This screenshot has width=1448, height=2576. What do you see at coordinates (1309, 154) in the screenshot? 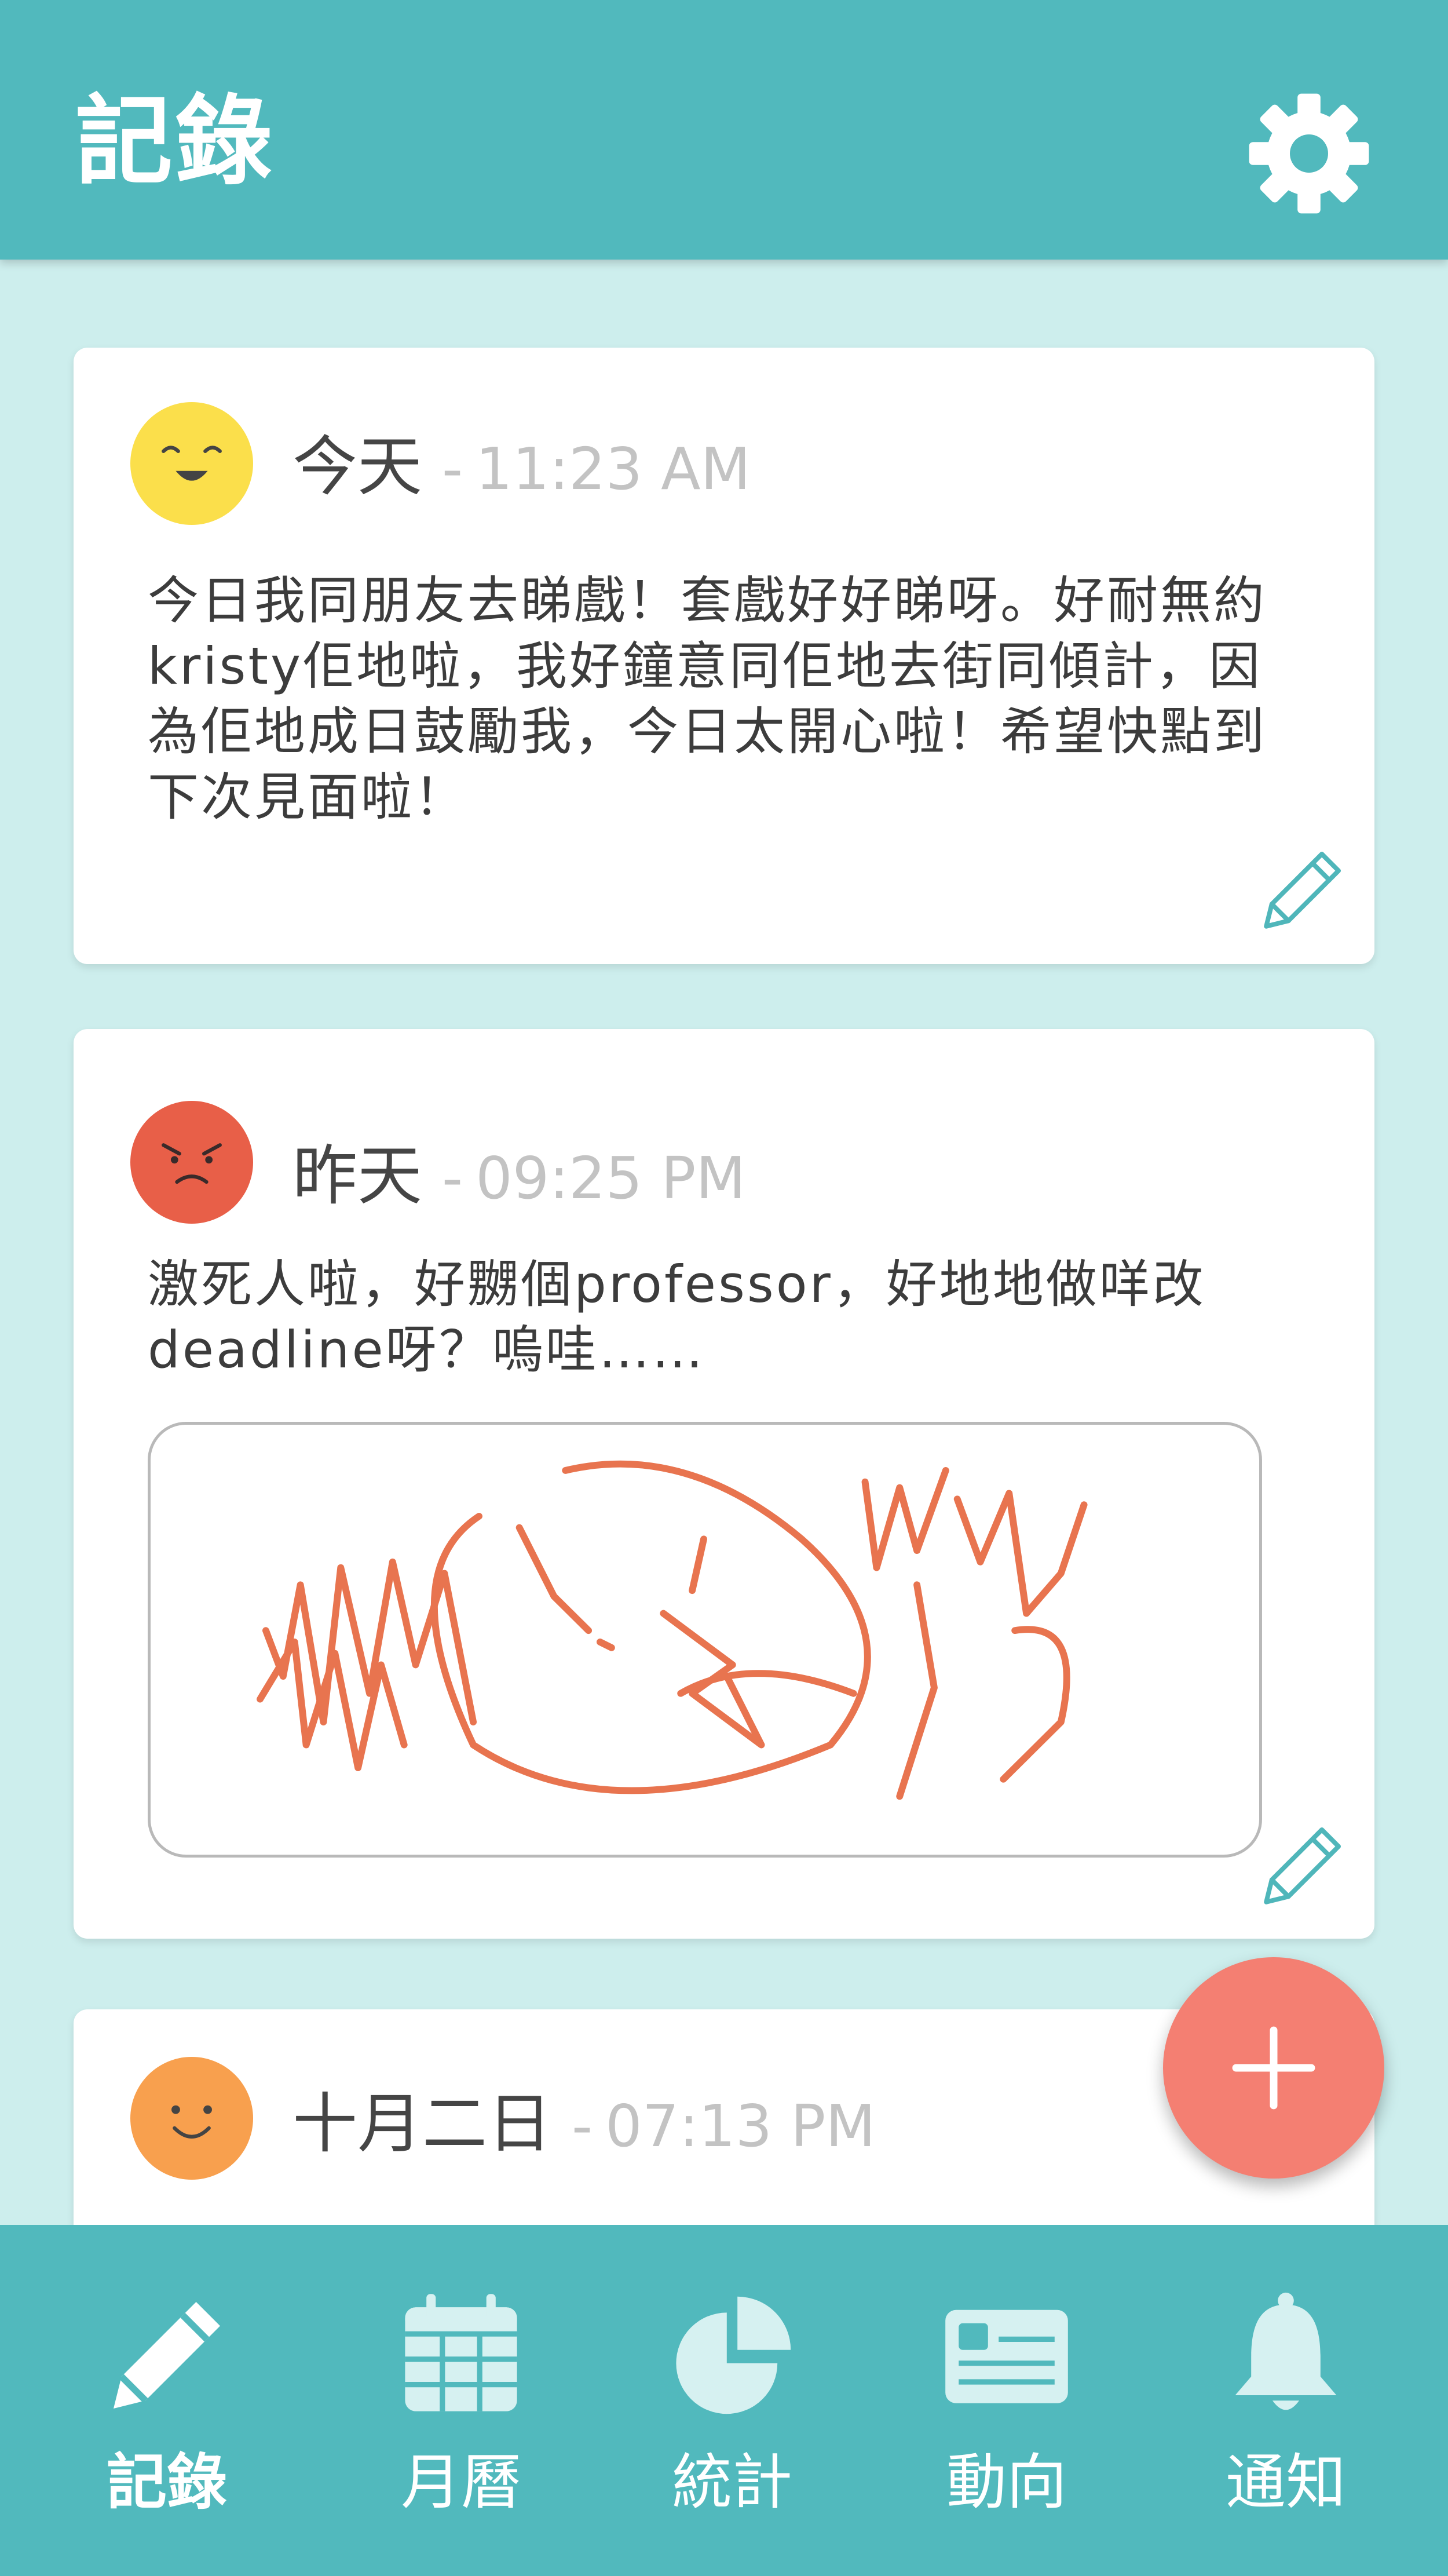
I see `gear-icon` at bounding box center [1309, 154].